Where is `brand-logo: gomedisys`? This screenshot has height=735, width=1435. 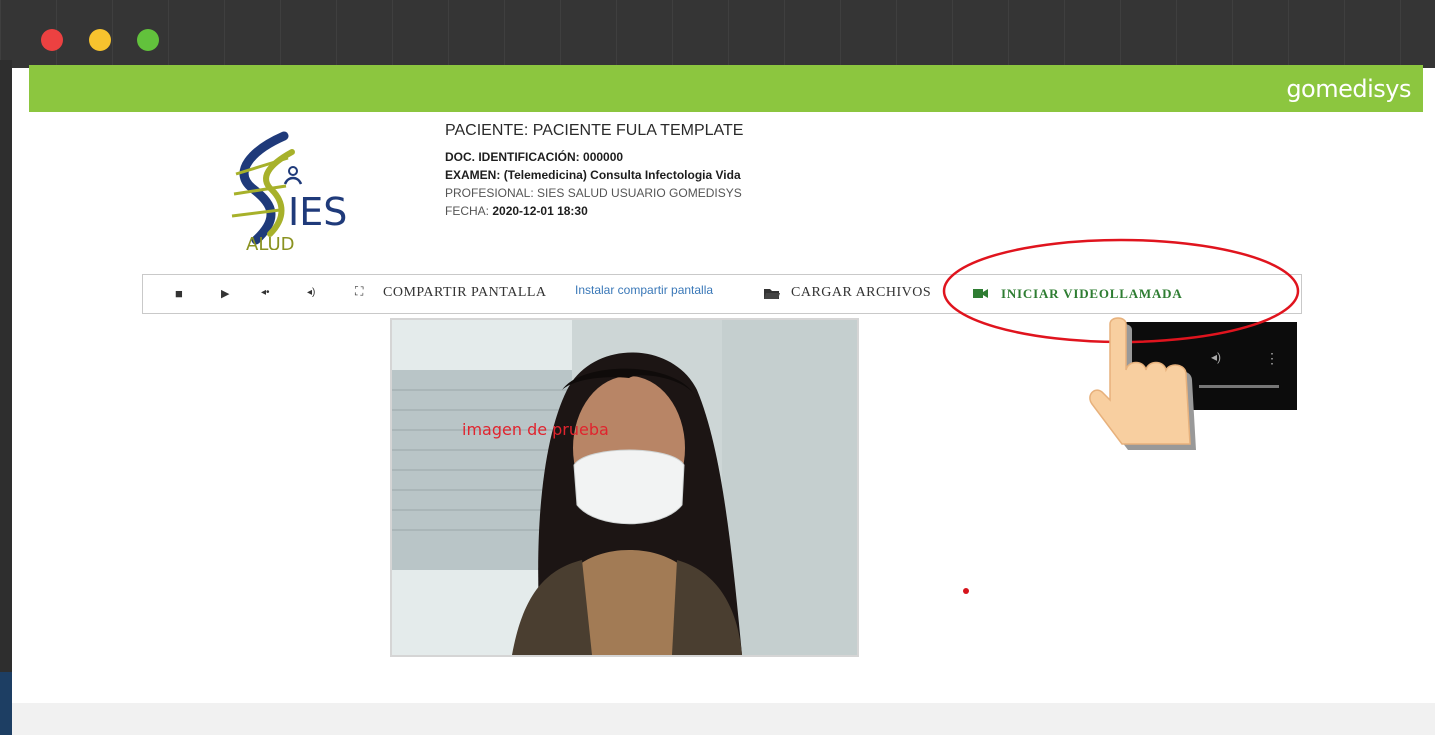 brand-logo: gomedisys is located at coordinates (1348, 89).